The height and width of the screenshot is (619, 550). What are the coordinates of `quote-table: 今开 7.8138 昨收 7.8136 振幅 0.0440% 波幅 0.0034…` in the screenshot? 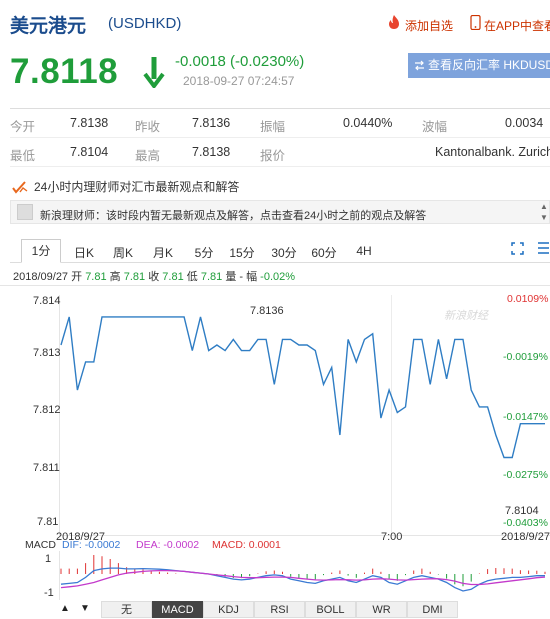 It's located at (280, 137).